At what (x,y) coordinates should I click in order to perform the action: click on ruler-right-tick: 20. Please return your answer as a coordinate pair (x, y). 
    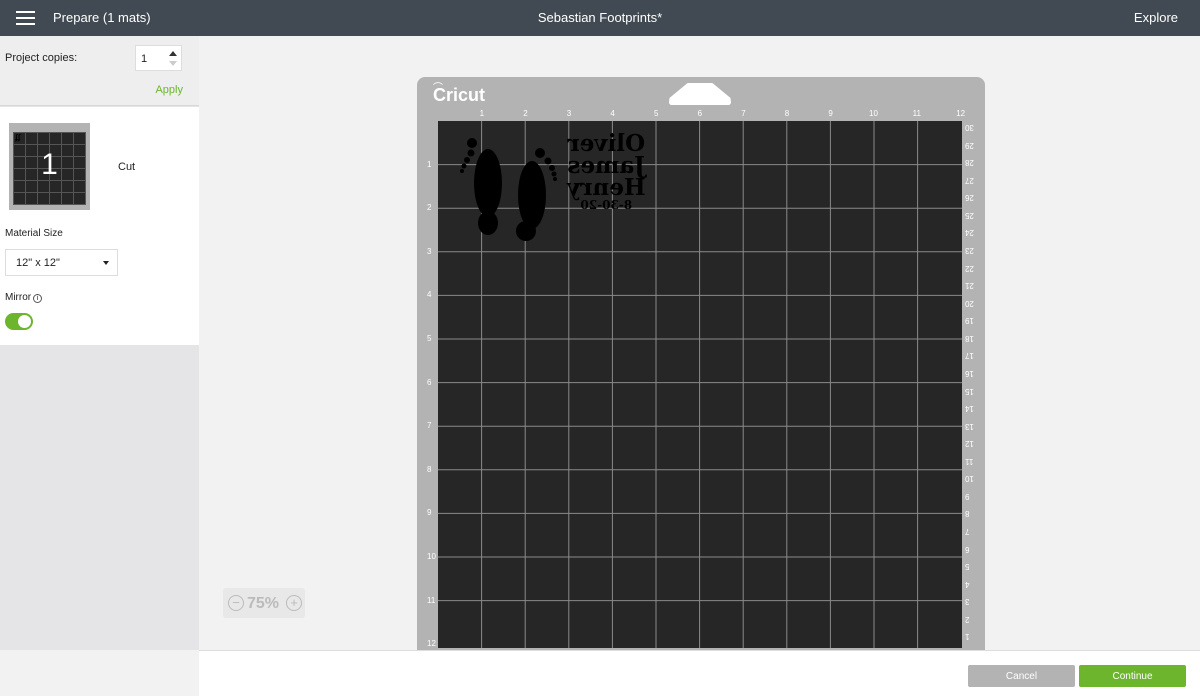
    Looking at the image, I should click on (969, 303).